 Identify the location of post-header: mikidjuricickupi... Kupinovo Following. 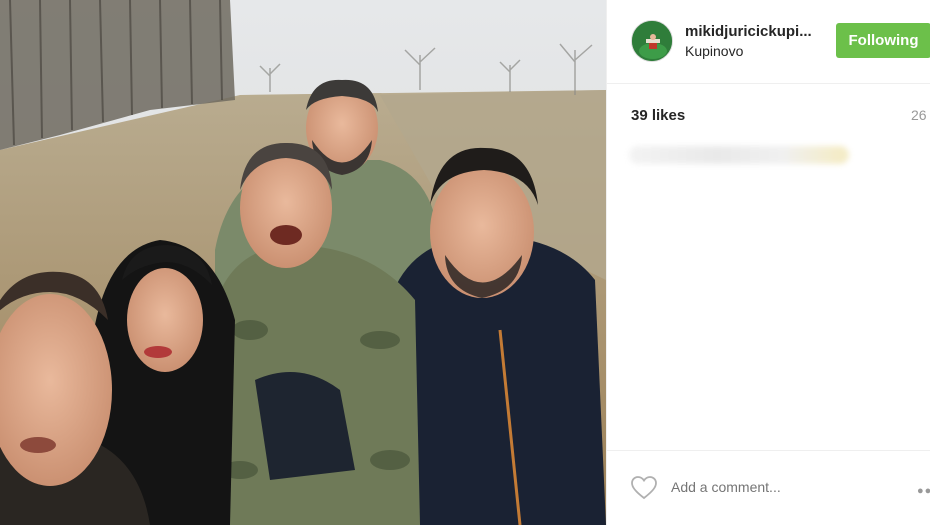
(768, 42).